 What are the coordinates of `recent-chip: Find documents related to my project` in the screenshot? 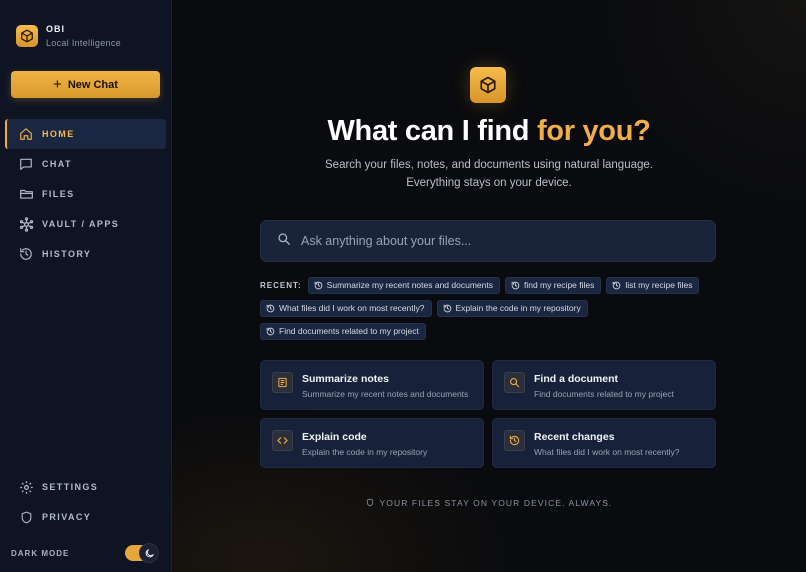 It's located at (343, 331).